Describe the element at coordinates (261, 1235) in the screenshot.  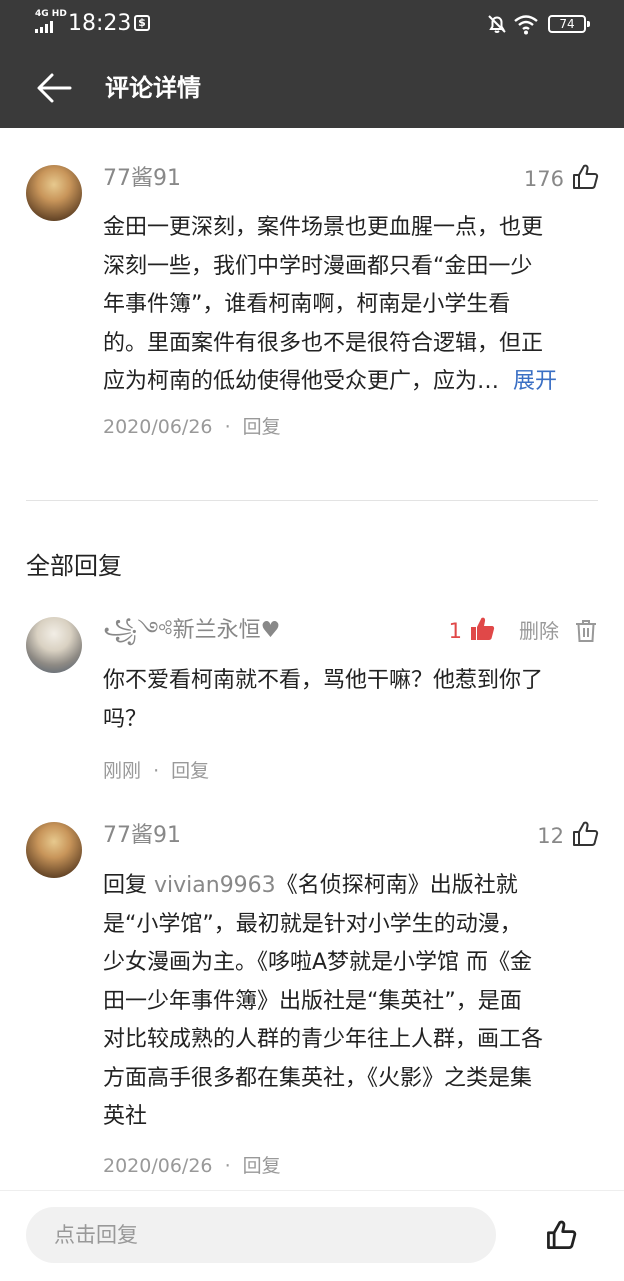
I see `reply-input` at that location.